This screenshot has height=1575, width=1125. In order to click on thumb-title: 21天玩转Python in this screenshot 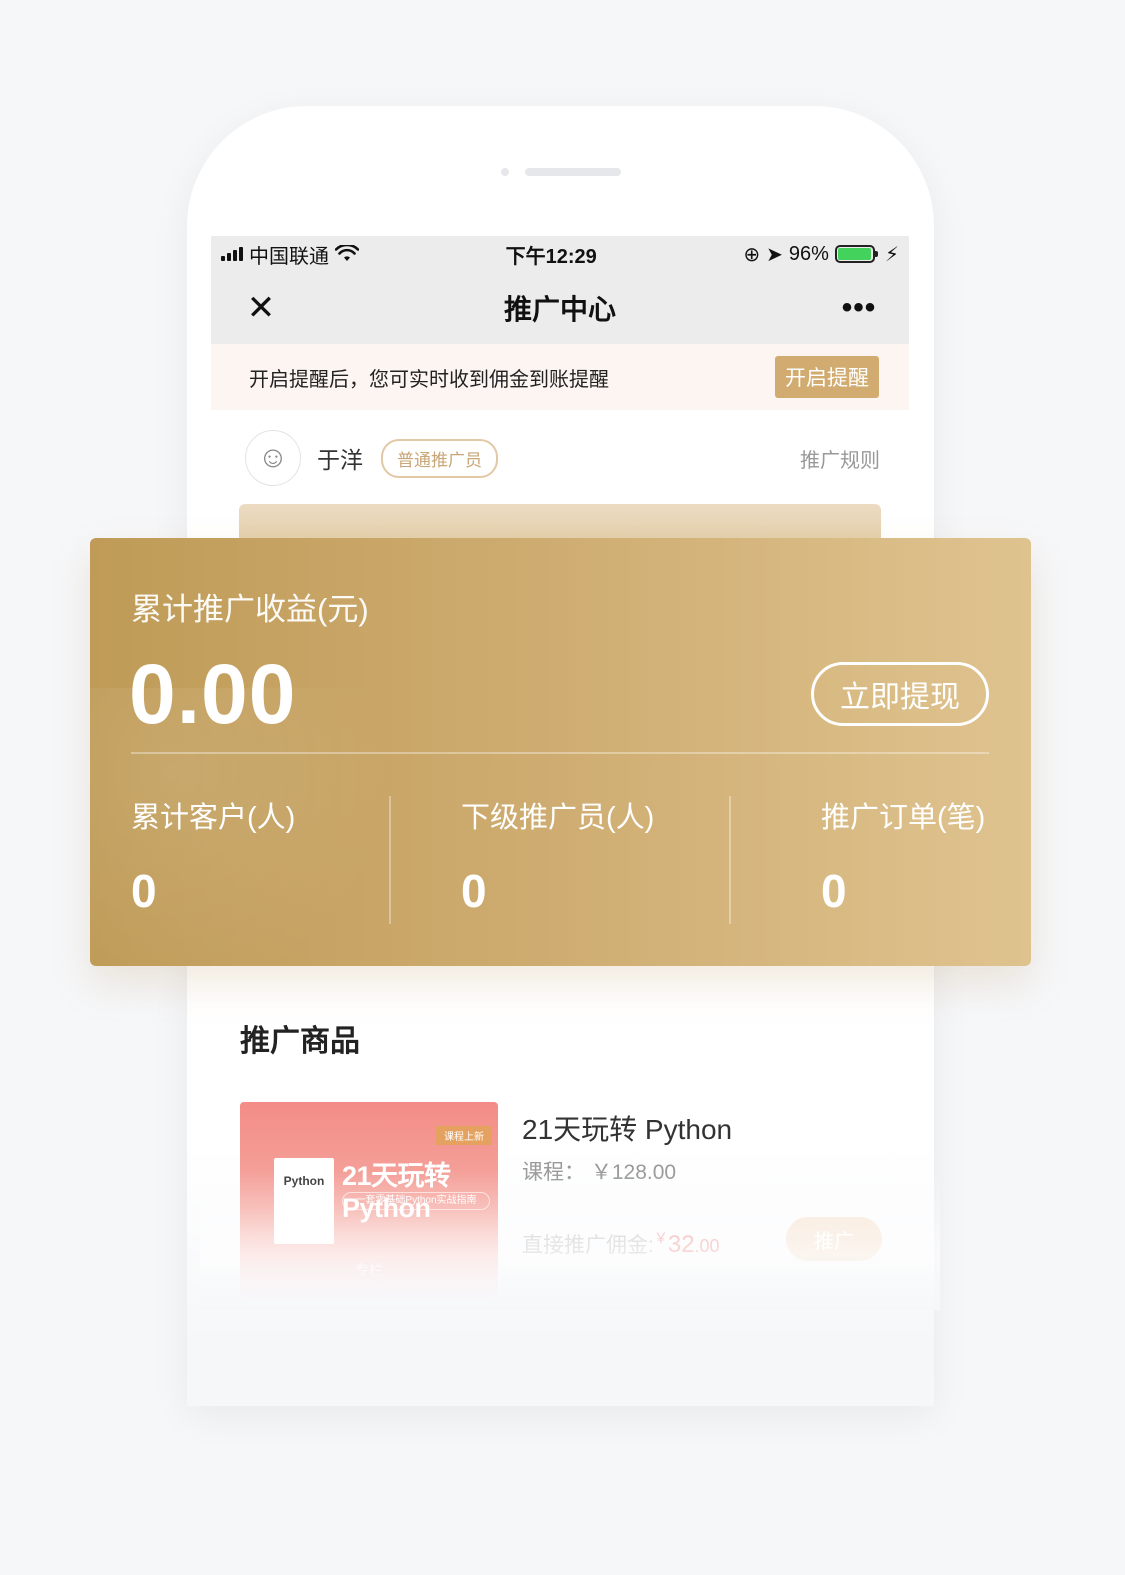, I will do `click(396, 1192)`.